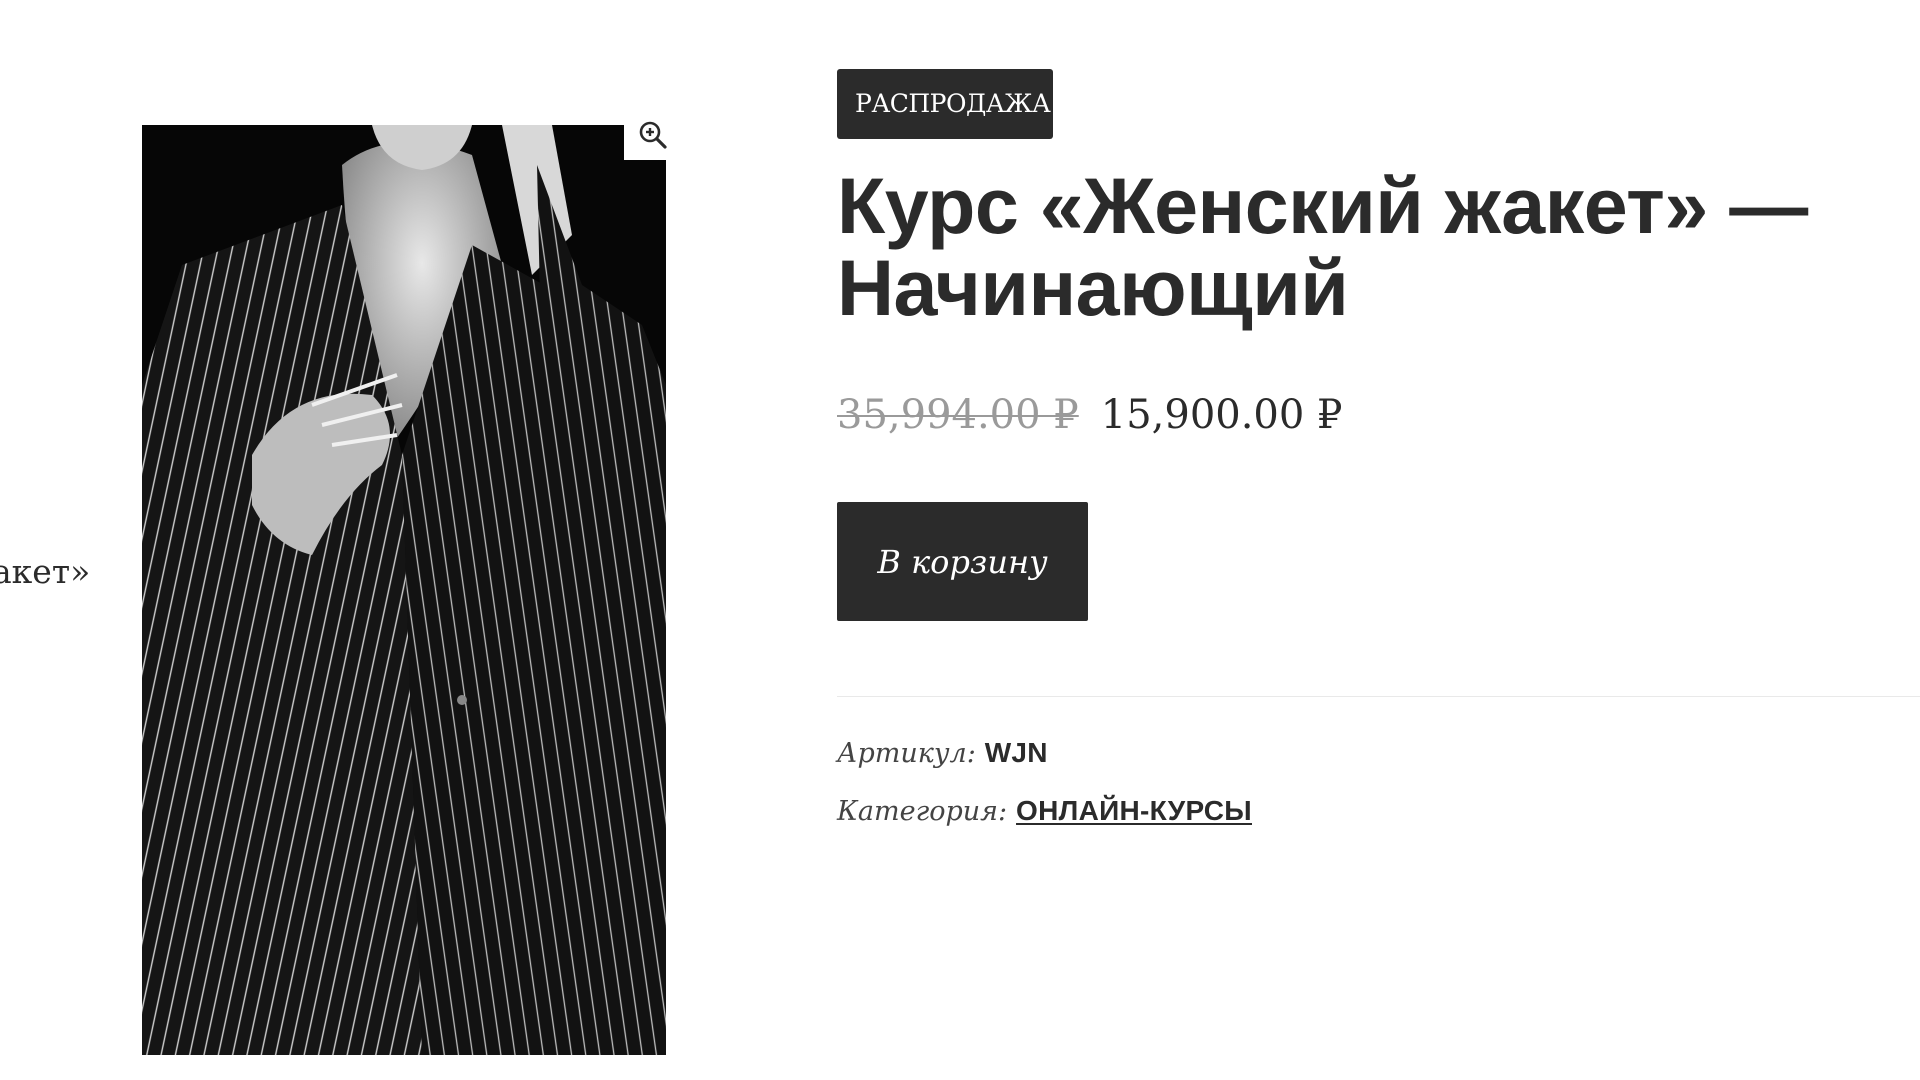  What do you see at coordinates (922, 811) in the screenshot?
I see `category-label: Категория:` at bounding box center [922, 811].